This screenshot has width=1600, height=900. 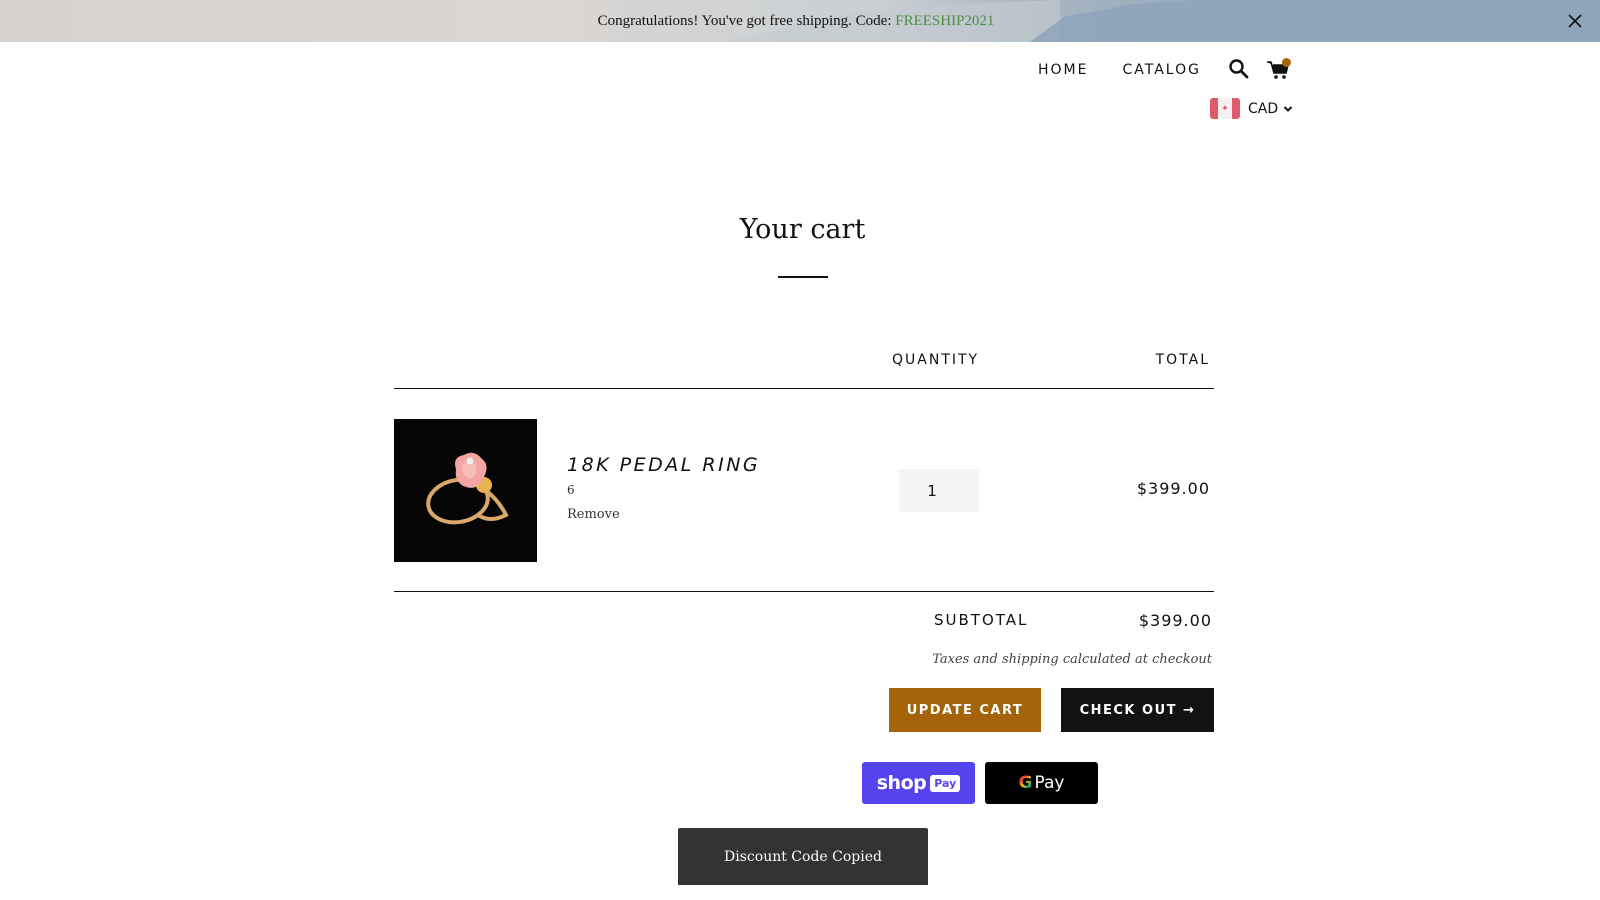 What do you see at coordinates (1288, 108) in the screenshot?
I see `chevron-down-icon` at bounding box center [1288, 108].